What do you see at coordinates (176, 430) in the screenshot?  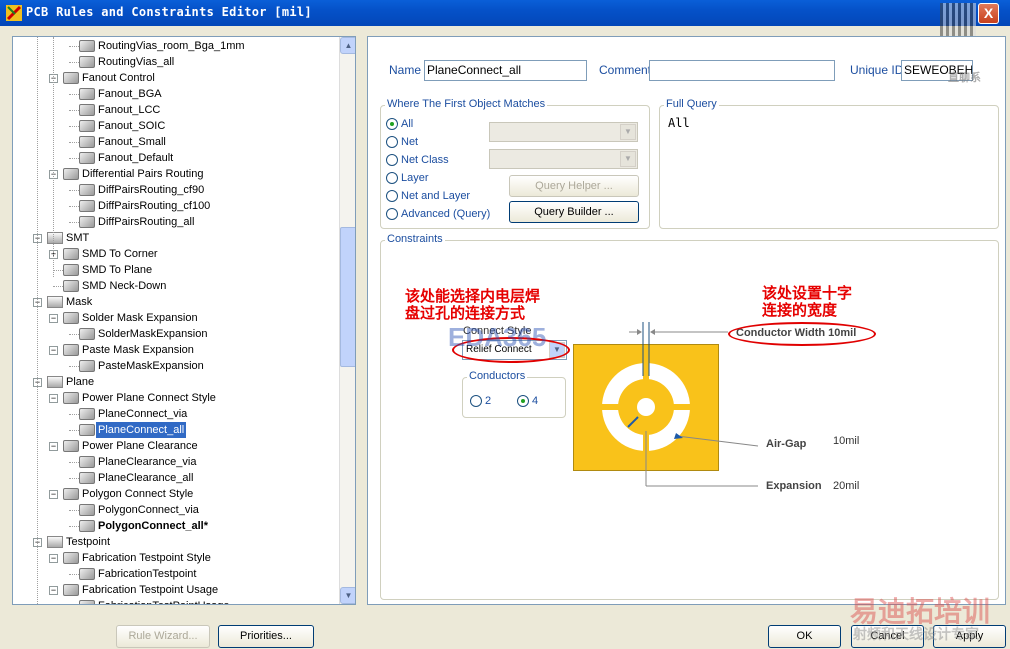 I see `tree-item: PlaneConnect_all` at bounding box center [176, 430].